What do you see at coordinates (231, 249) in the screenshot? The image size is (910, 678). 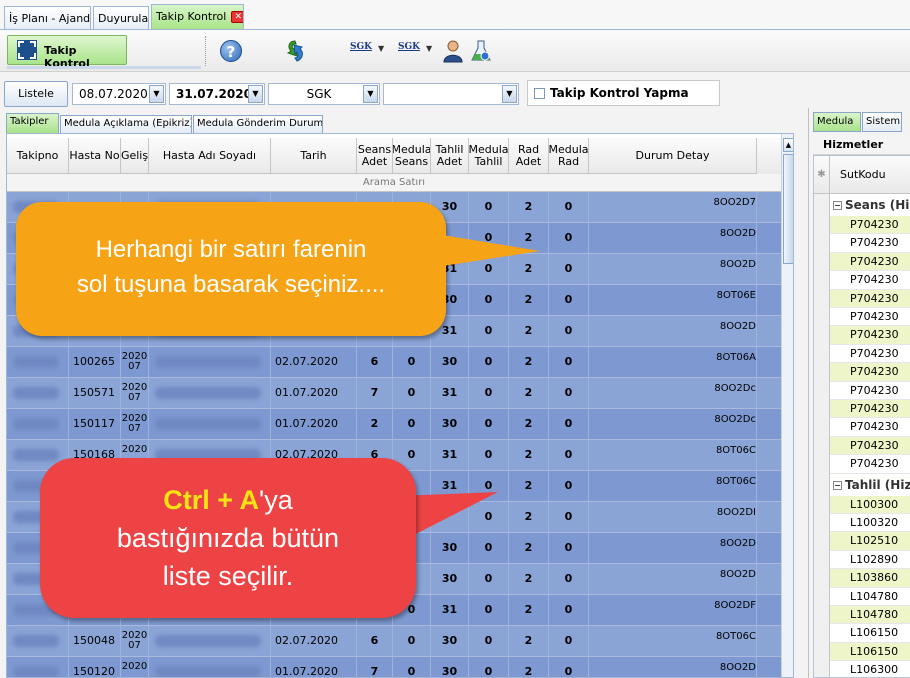 I see `callout-line: Herhangi bir satırı farenin` at bounding box center [231, 249].